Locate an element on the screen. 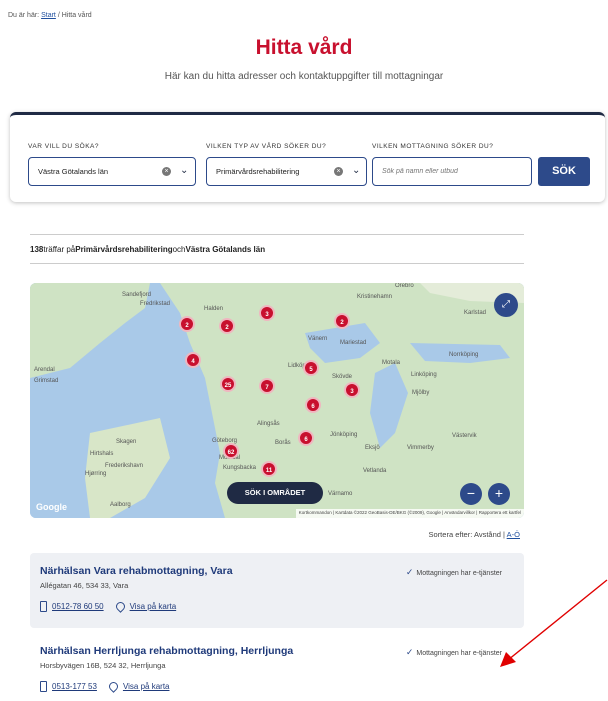 Image resolution: width=608 pixels, height=701 pixels. map-cluster-marker: 4 is located at coordinates (193, 360).